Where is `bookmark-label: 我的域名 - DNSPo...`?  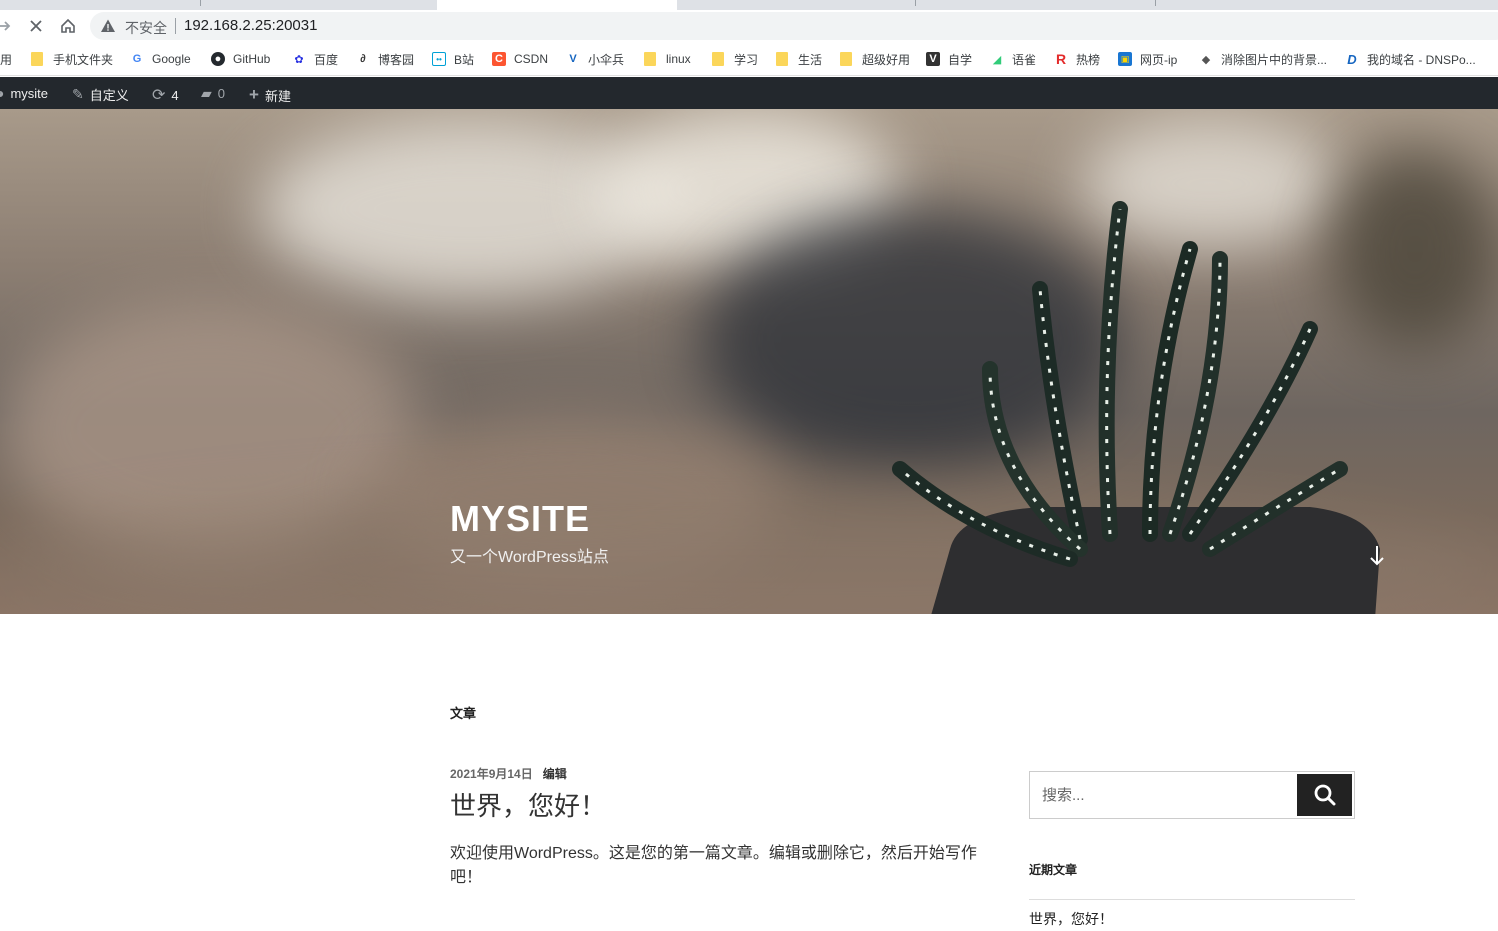 bookmark-label: 我的域名 - DNSPo... is located at coordinates (1421, 59).